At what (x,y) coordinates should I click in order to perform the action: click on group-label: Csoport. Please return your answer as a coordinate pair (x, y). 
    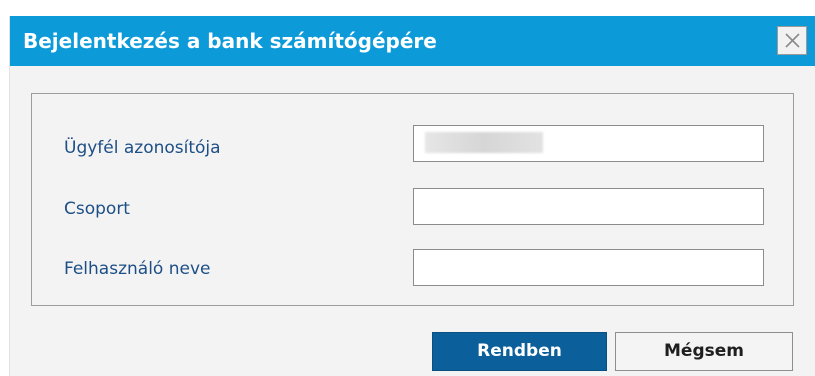
    Looking at the image, I should click on (97, 209).